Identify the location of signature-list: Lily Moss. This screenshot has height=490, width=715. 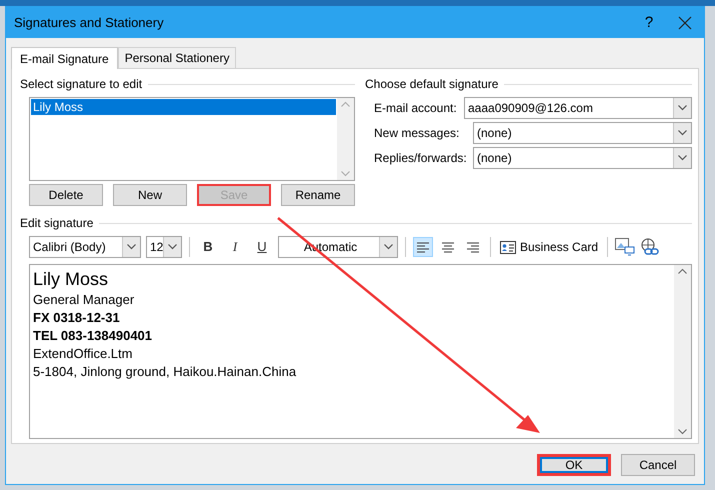
(192, 139).